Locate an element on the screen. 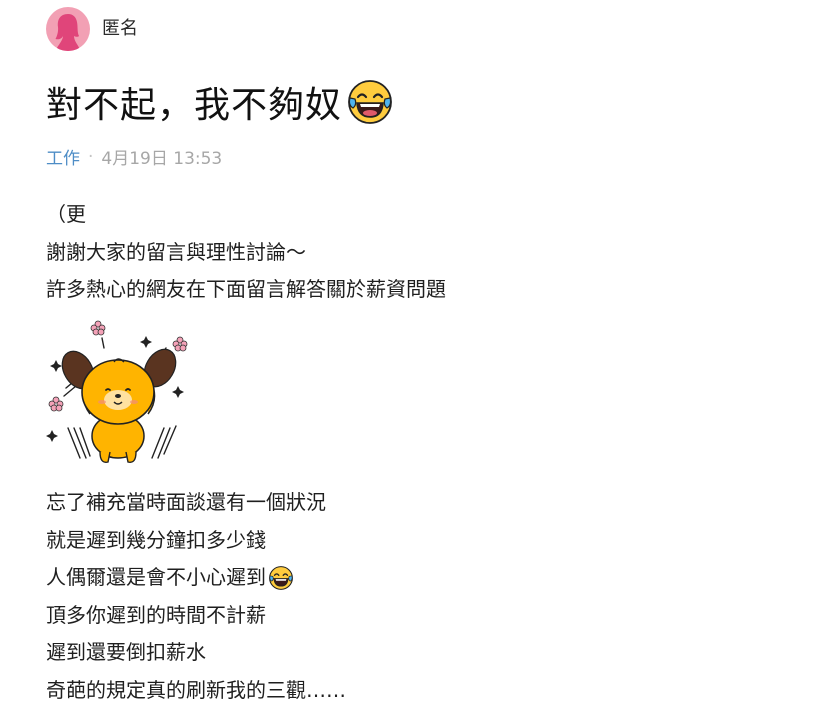  body-line-with-emoji: 人偶爾還是會不小心遲到 is located at coordinates (196, 578).